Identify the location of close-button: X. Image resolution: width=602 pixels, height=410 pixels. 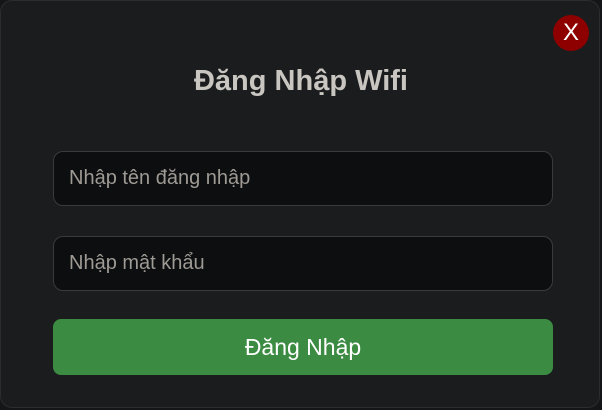
(571, 33).